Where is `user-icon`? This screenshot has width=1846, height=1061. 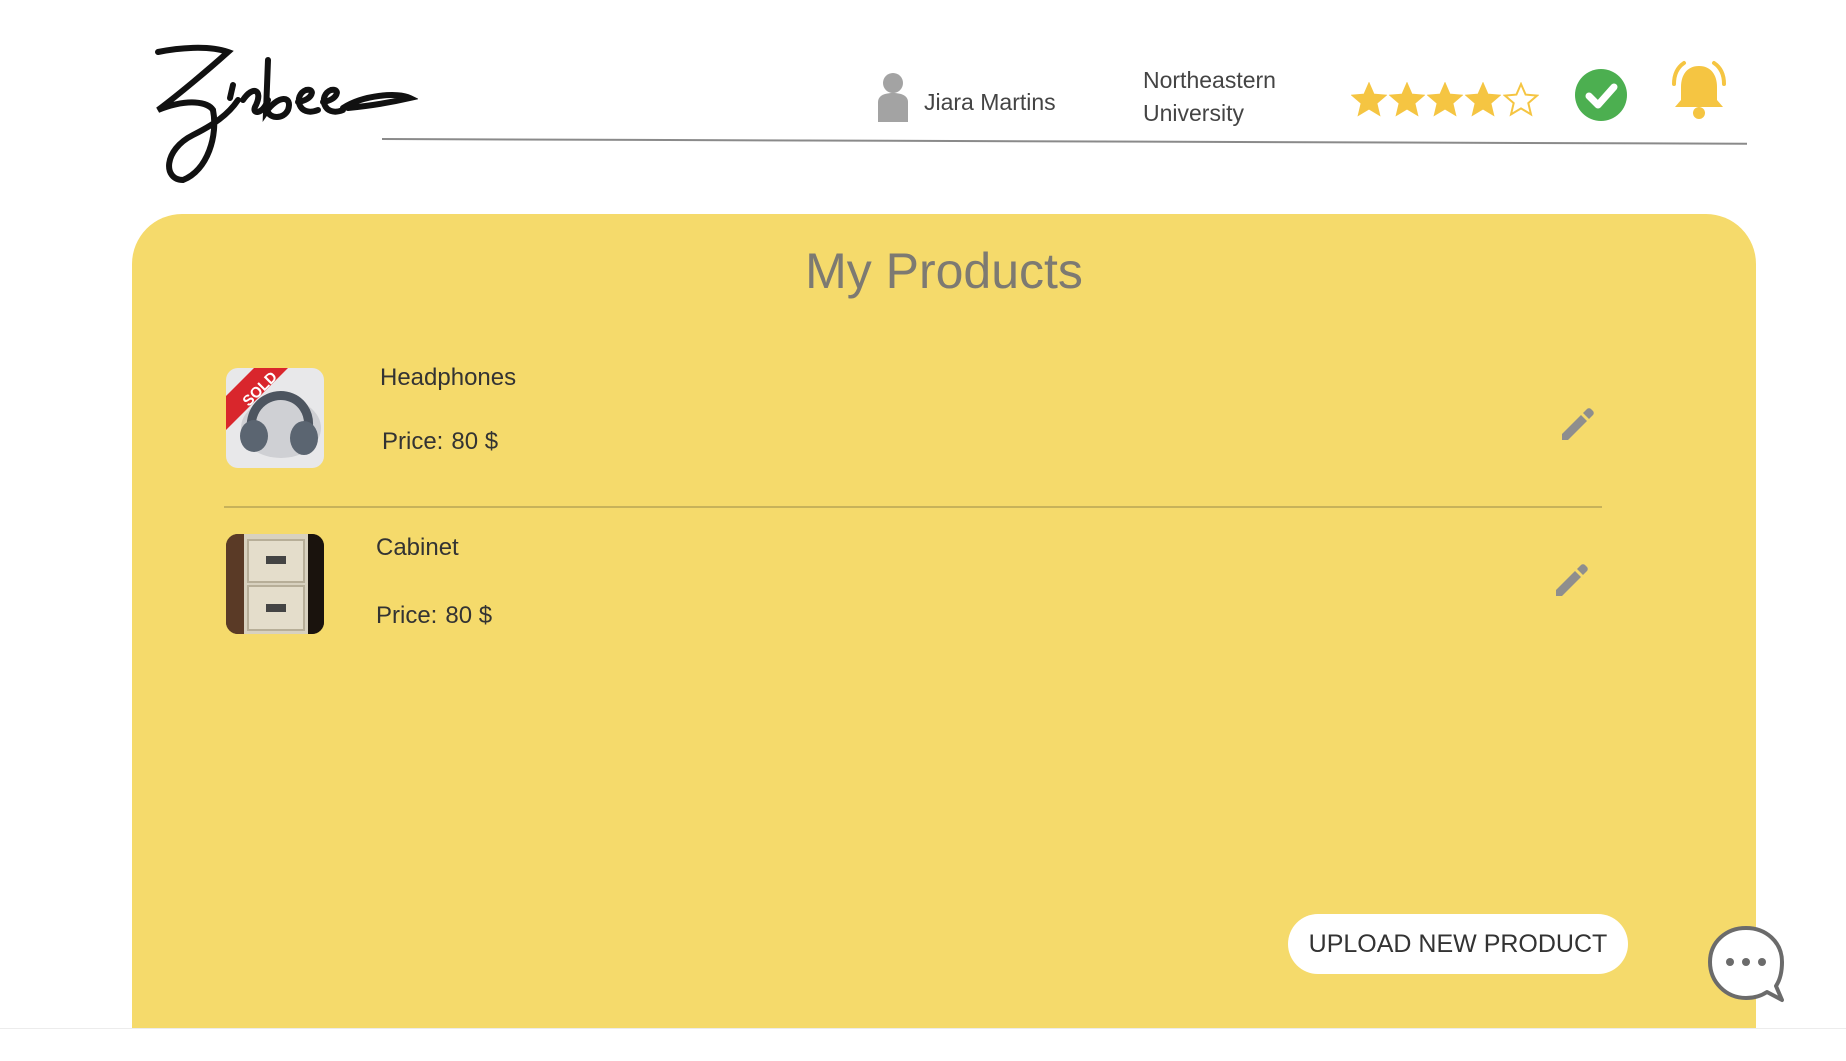
user-icon is located at coordinates (893, 97).